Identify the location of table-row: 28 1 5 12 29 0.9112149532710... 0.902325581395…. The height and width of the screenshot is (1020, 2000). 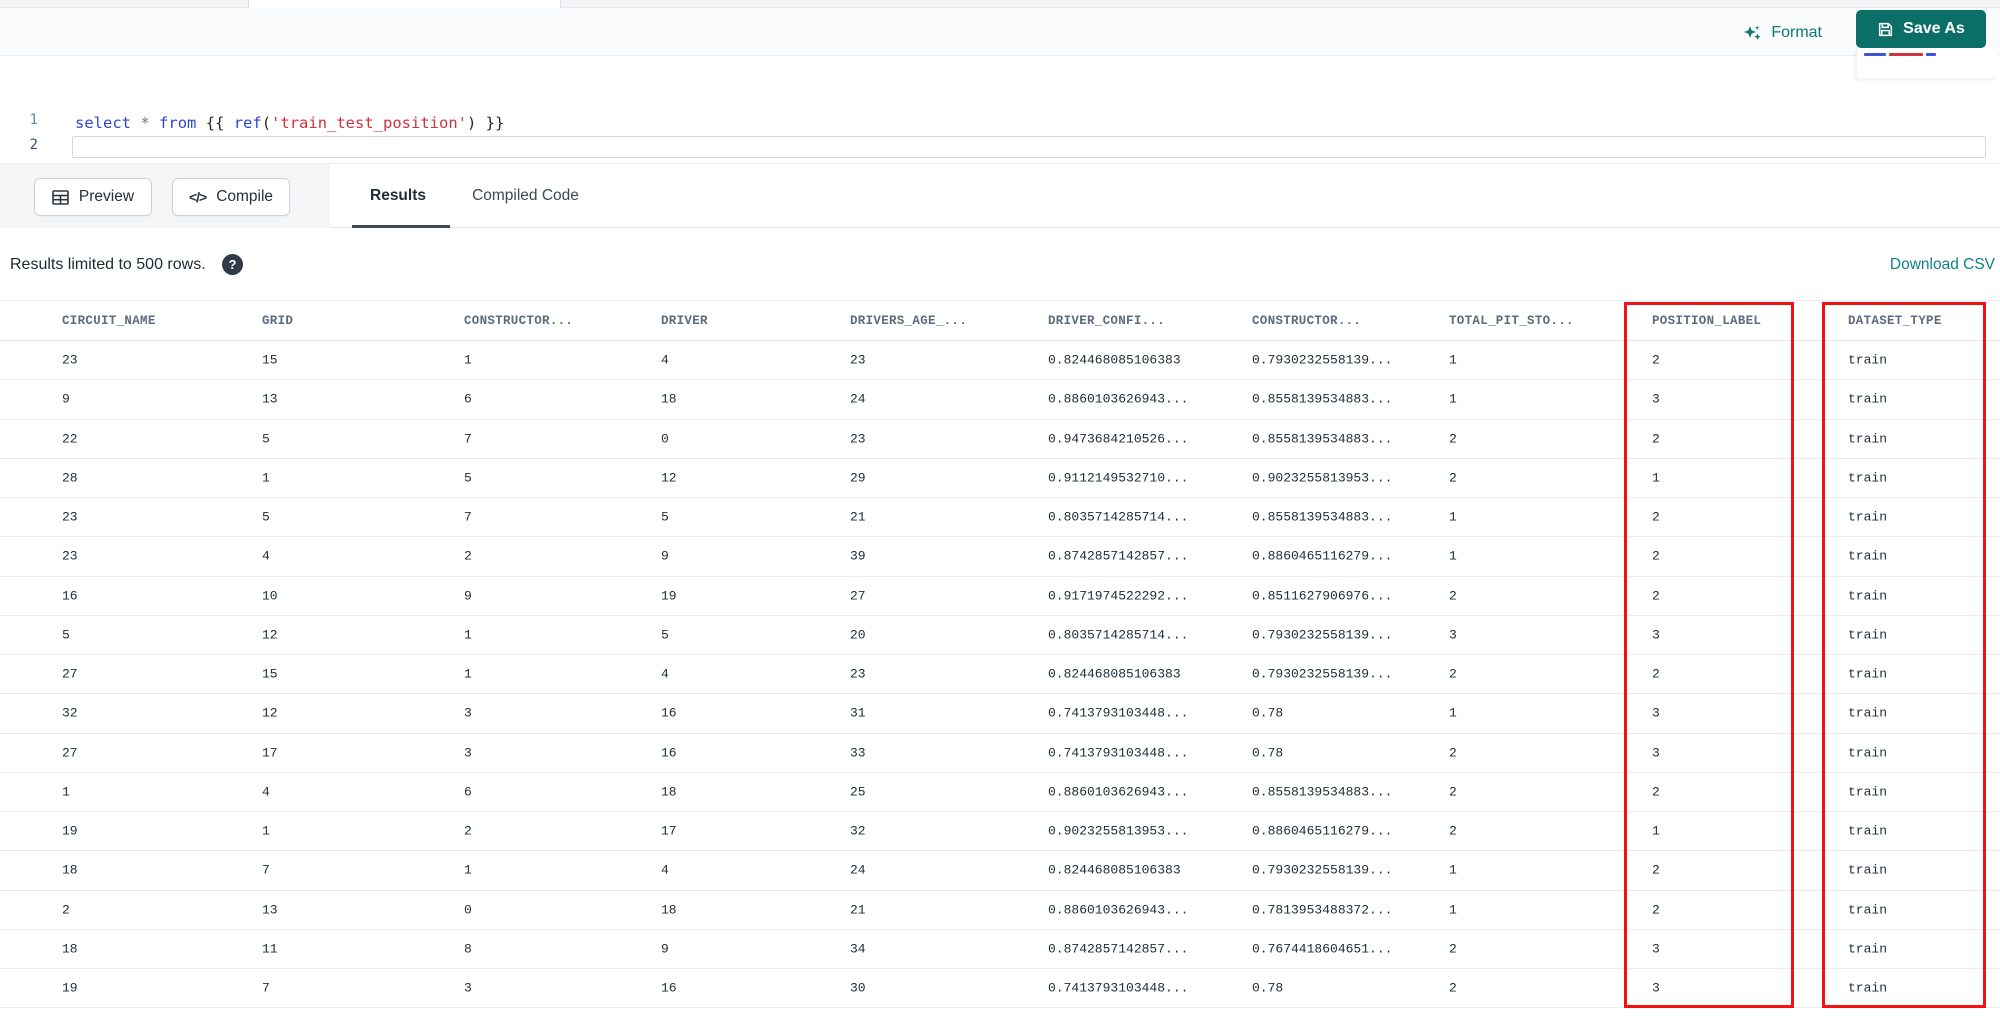
(1000, 478).